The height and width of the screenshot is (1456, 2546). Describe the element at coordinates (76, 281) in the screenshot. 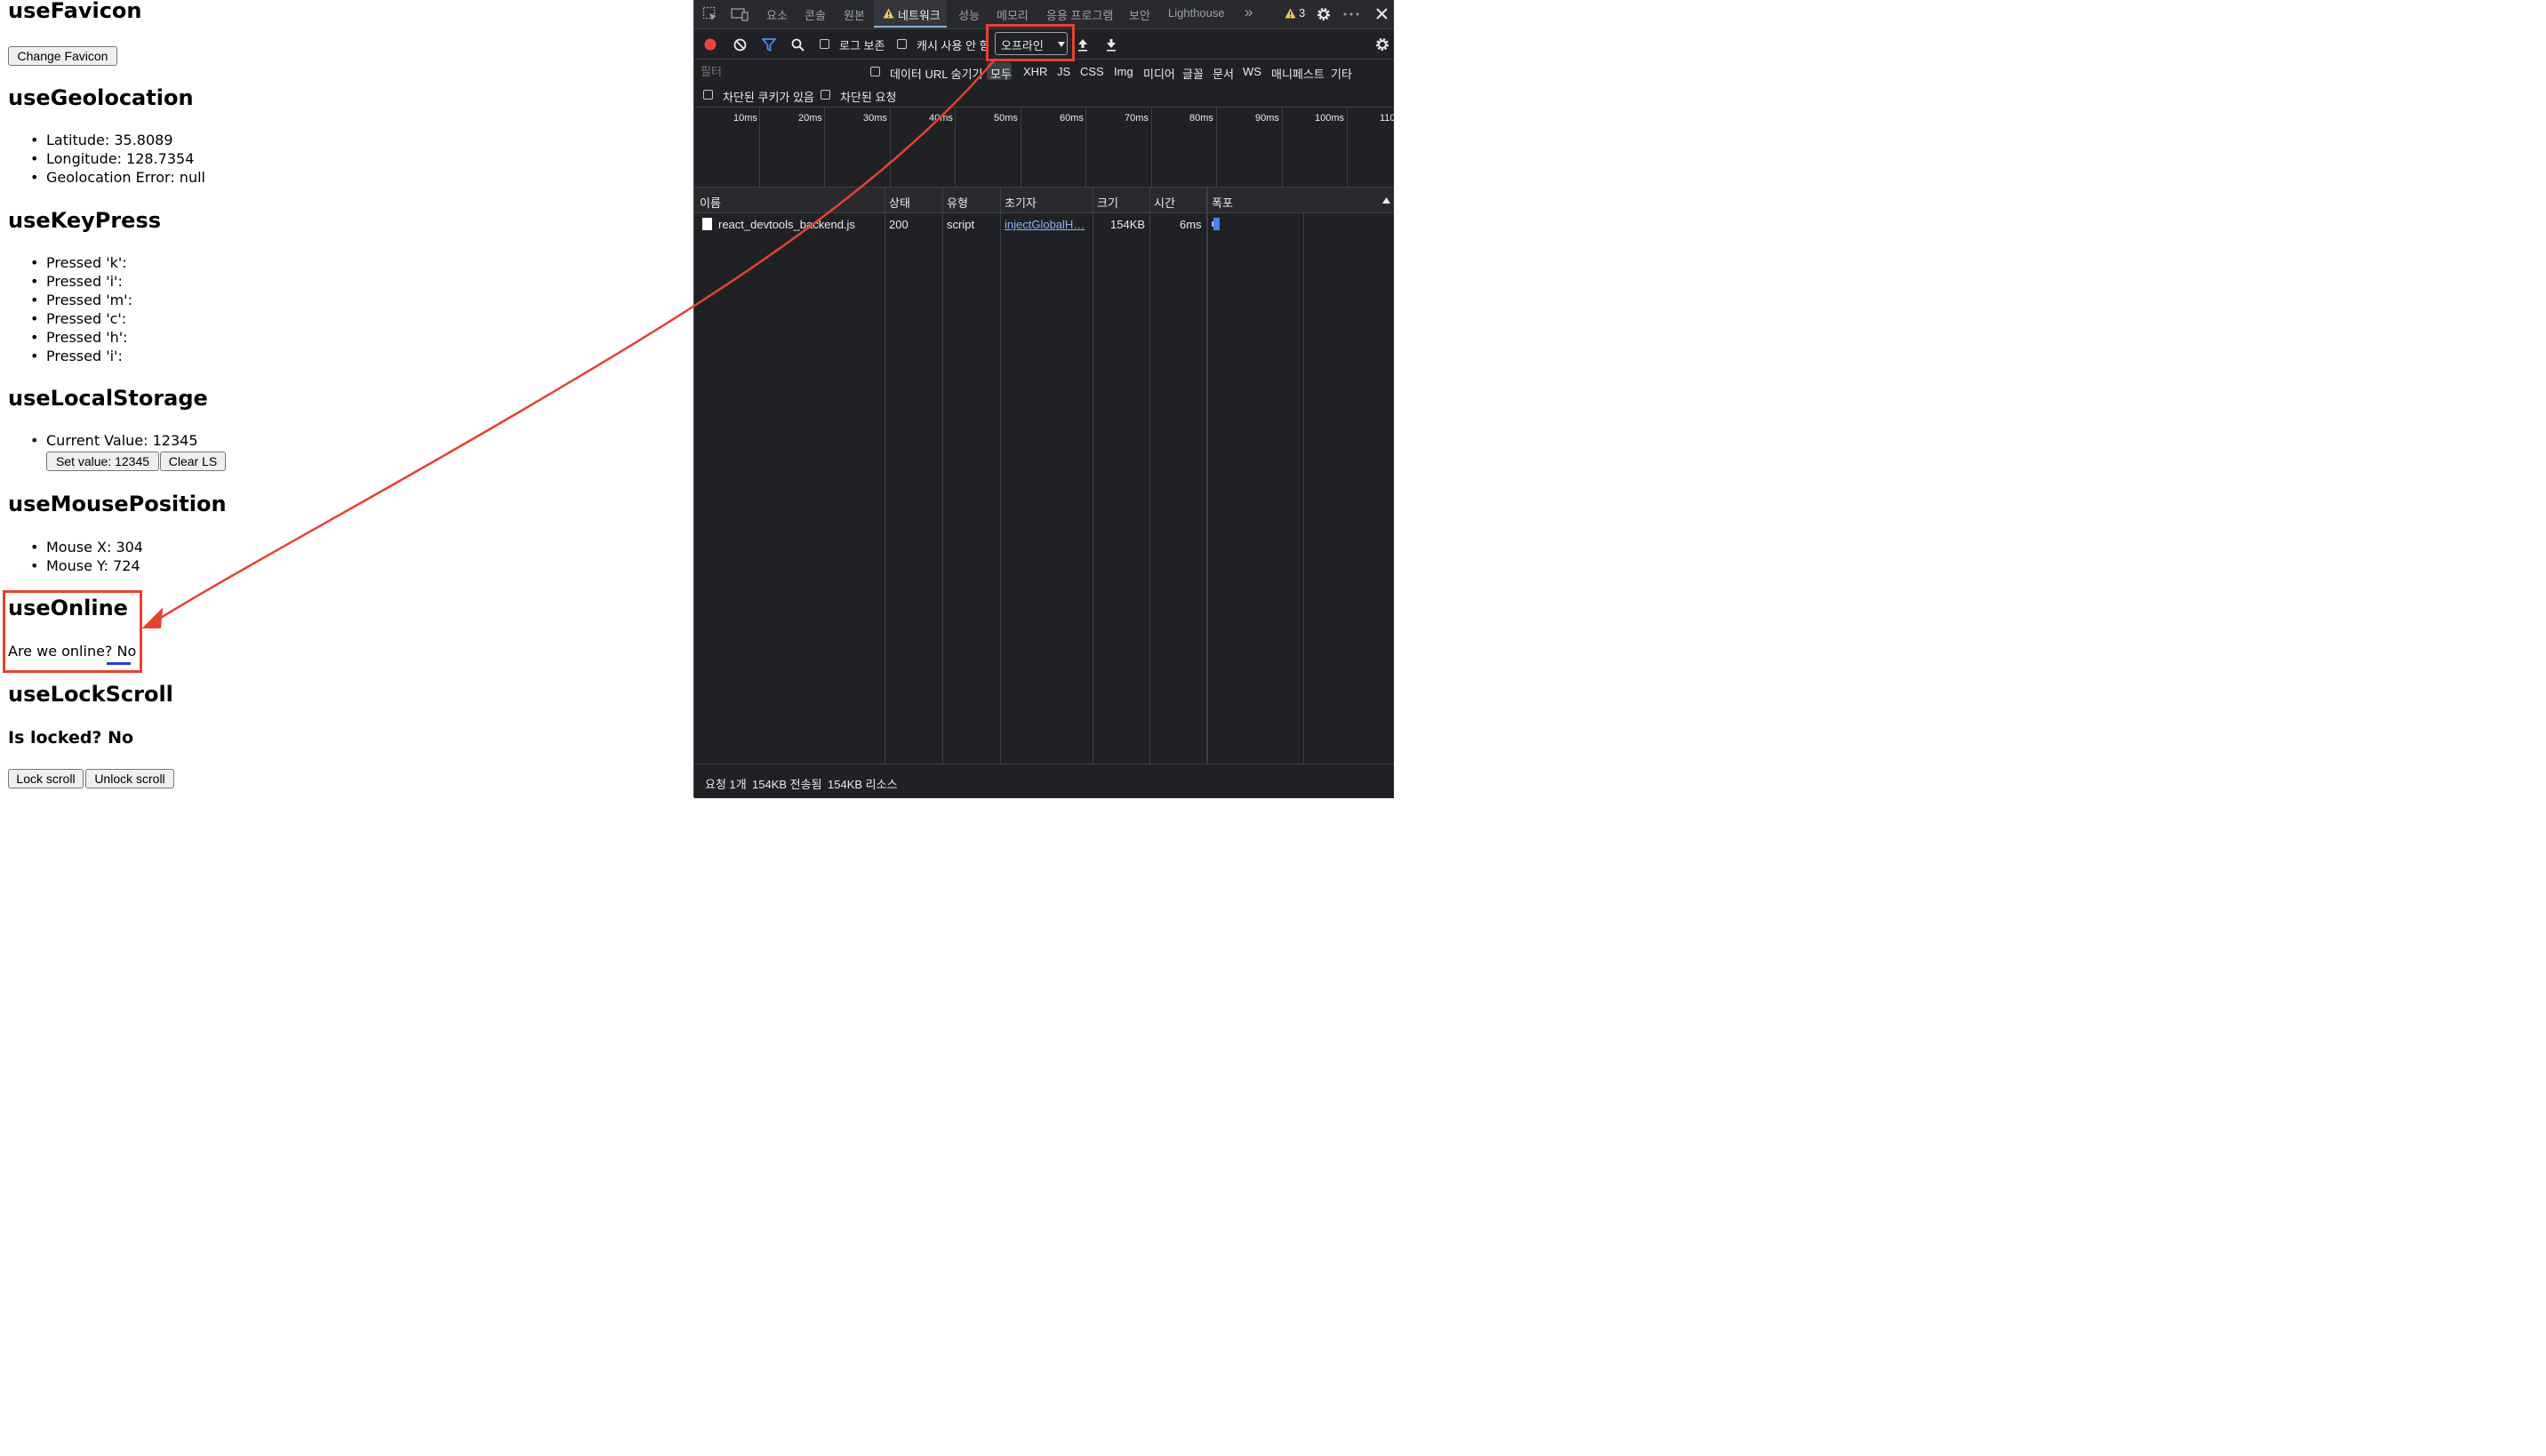

I see `keypress-item: Pressed 'i':` at that location.